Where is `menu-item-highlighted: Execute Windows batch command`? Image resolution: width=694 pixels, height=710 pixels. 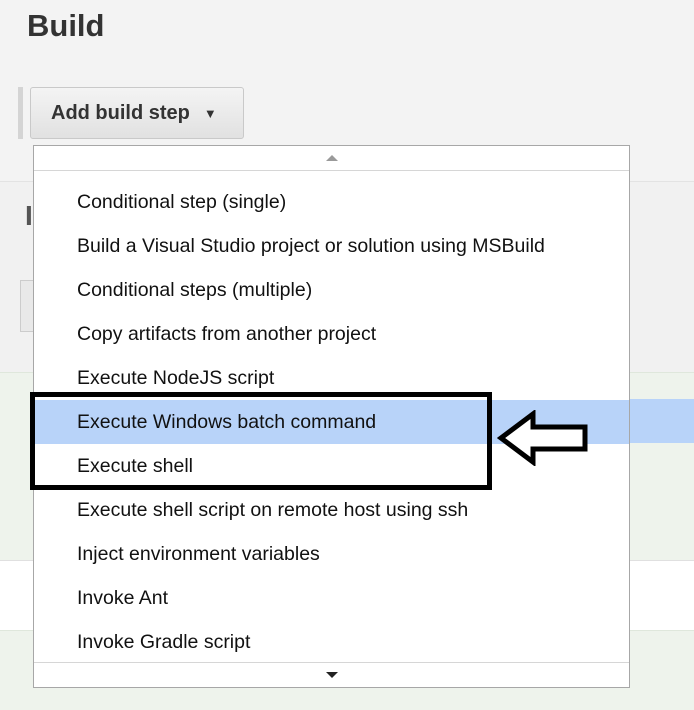
menu-item-highlighted: Execute Windows batch command is located at coordinates (331, 422).